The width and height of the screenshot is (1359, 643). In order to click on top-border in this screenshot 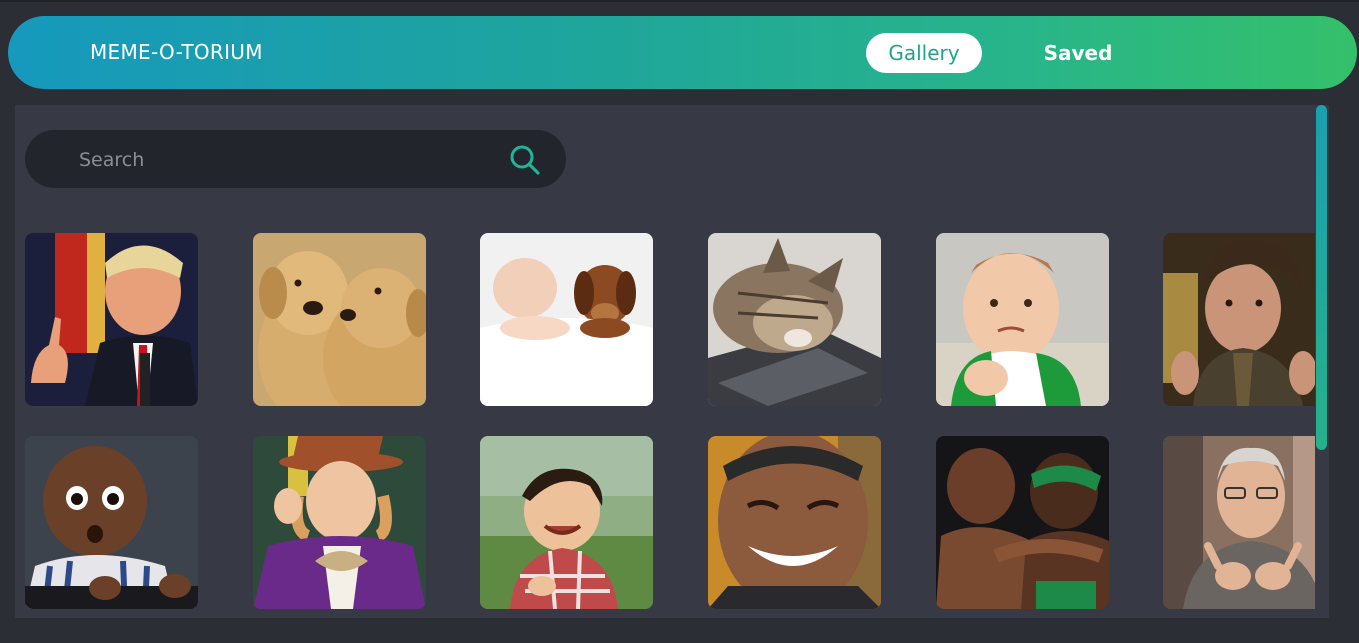, I will do `click(679, 1)`.